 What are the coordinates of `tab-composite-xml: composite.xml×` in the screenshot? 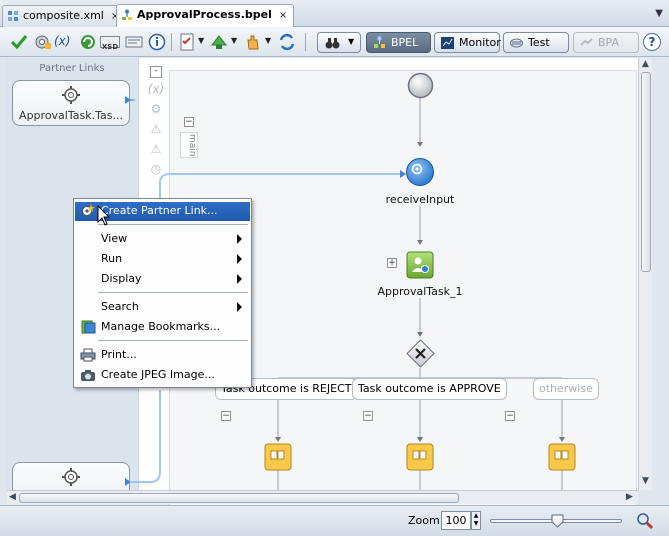 It's located at (64, 16).